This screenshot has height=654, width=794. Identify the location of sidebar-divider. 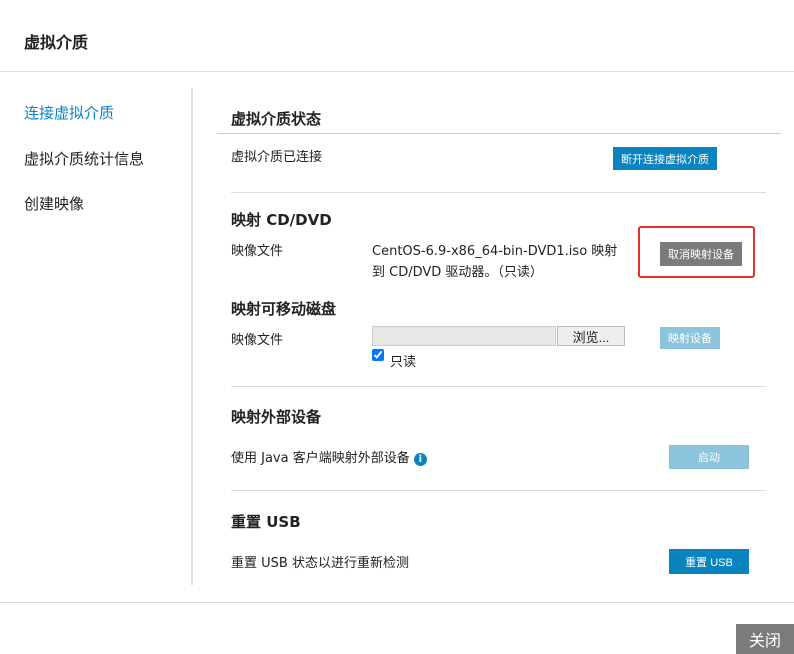
(192, 336).